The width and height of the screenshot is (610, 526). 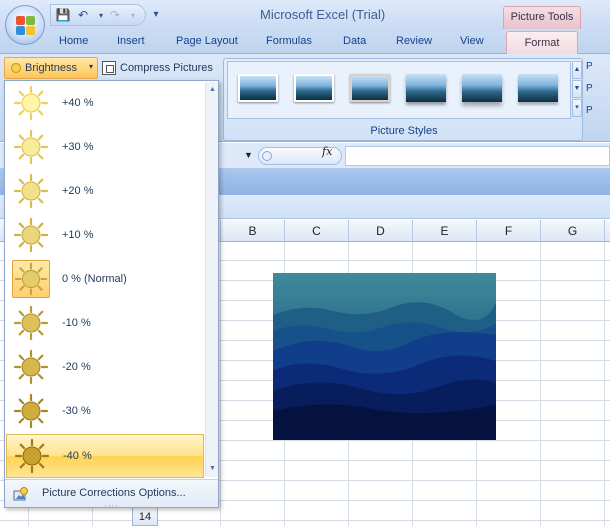 I want to click on name-box-dropdown-icon: ▼, so click(x=248, y=155).